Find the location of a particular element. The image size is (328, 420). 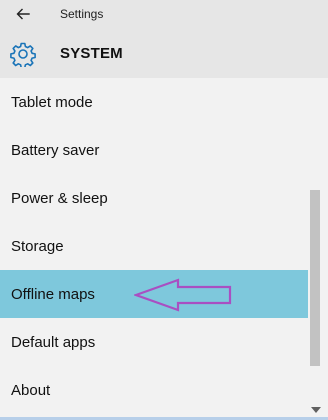

back-button is located at coordinates (23, 14).